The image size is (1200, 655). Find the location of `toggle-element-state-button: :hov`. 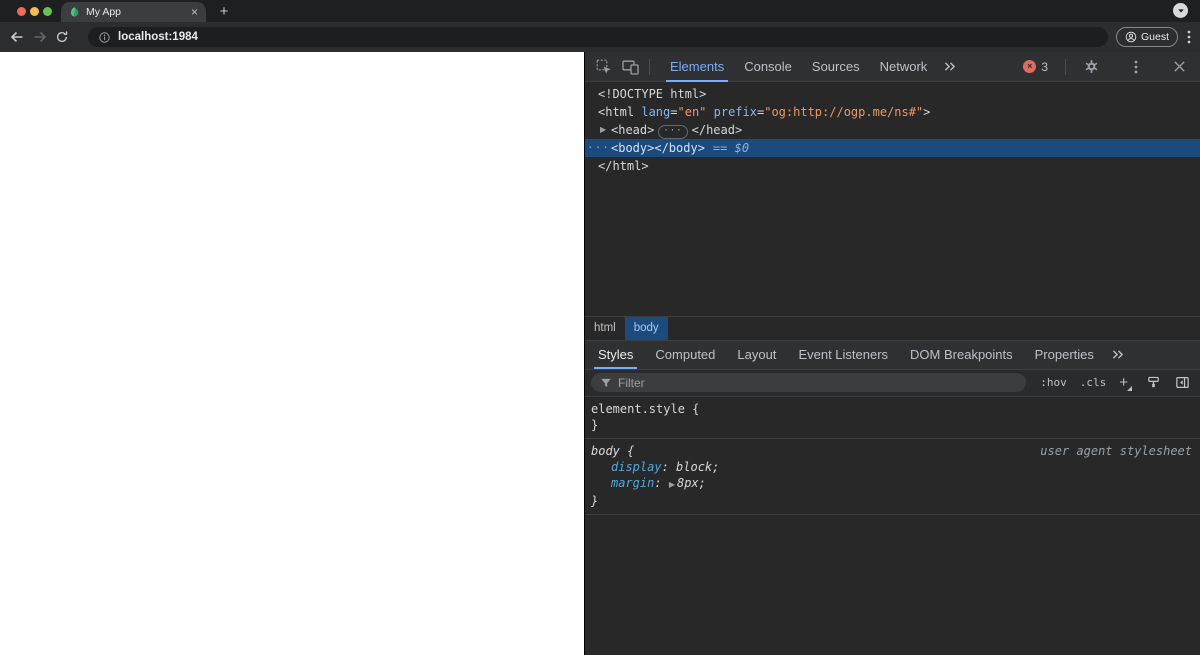

toggle-element-state-button: :hov is located at coordinates (1053, 382).